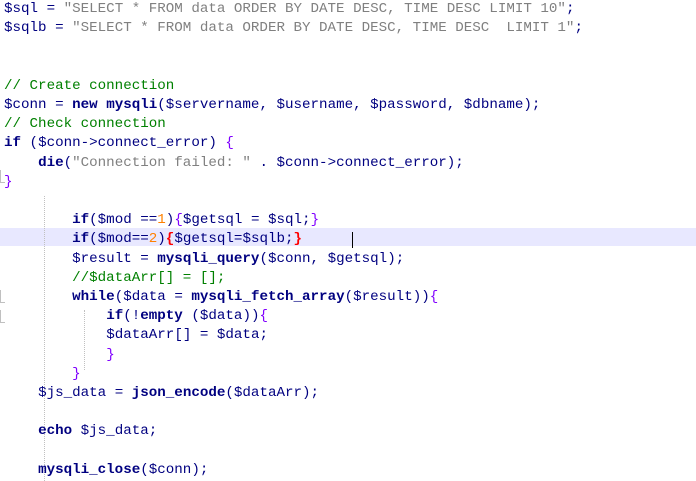 The width and height of the screenshot is (696, 481). I want to click on code-line: if($mod ==1){$getsql = $sql;}, so click(161, 220).